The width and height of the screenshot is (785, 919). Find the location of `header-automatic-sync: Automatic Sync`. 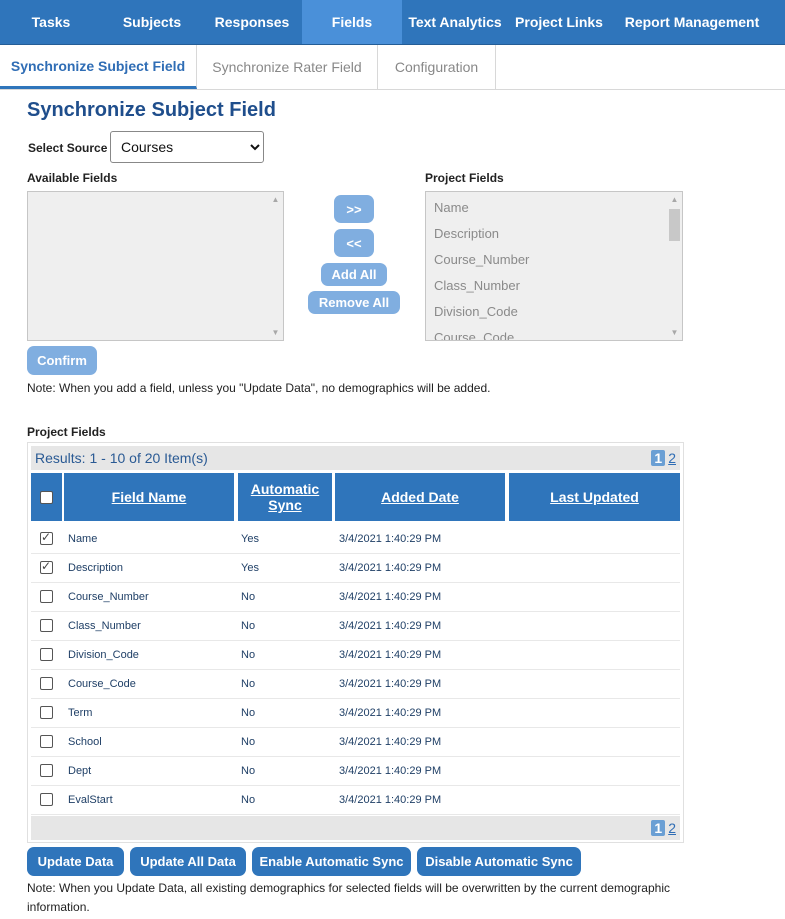

header-automatic-sync: Automatic Sync is located at coordinates (285, 497).